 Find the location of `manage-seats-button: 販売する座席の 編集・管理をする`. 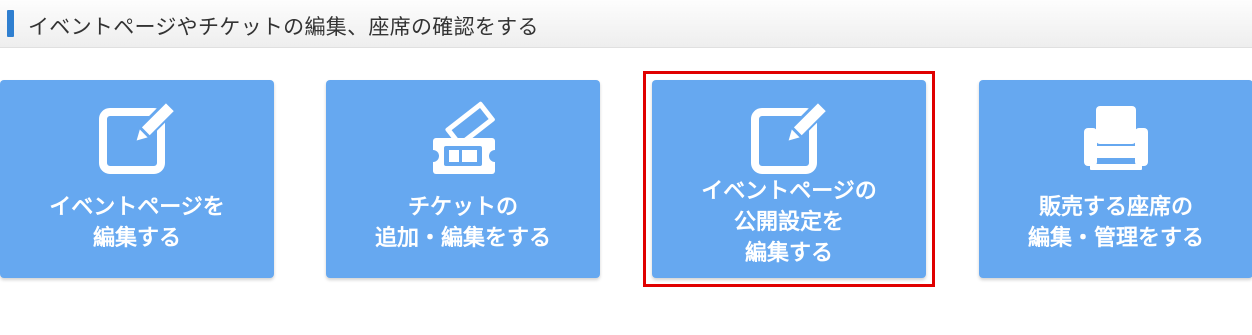

manage-seats-button: 販売する座席の 編集・管理をする is located at coordinates (1115, 179).